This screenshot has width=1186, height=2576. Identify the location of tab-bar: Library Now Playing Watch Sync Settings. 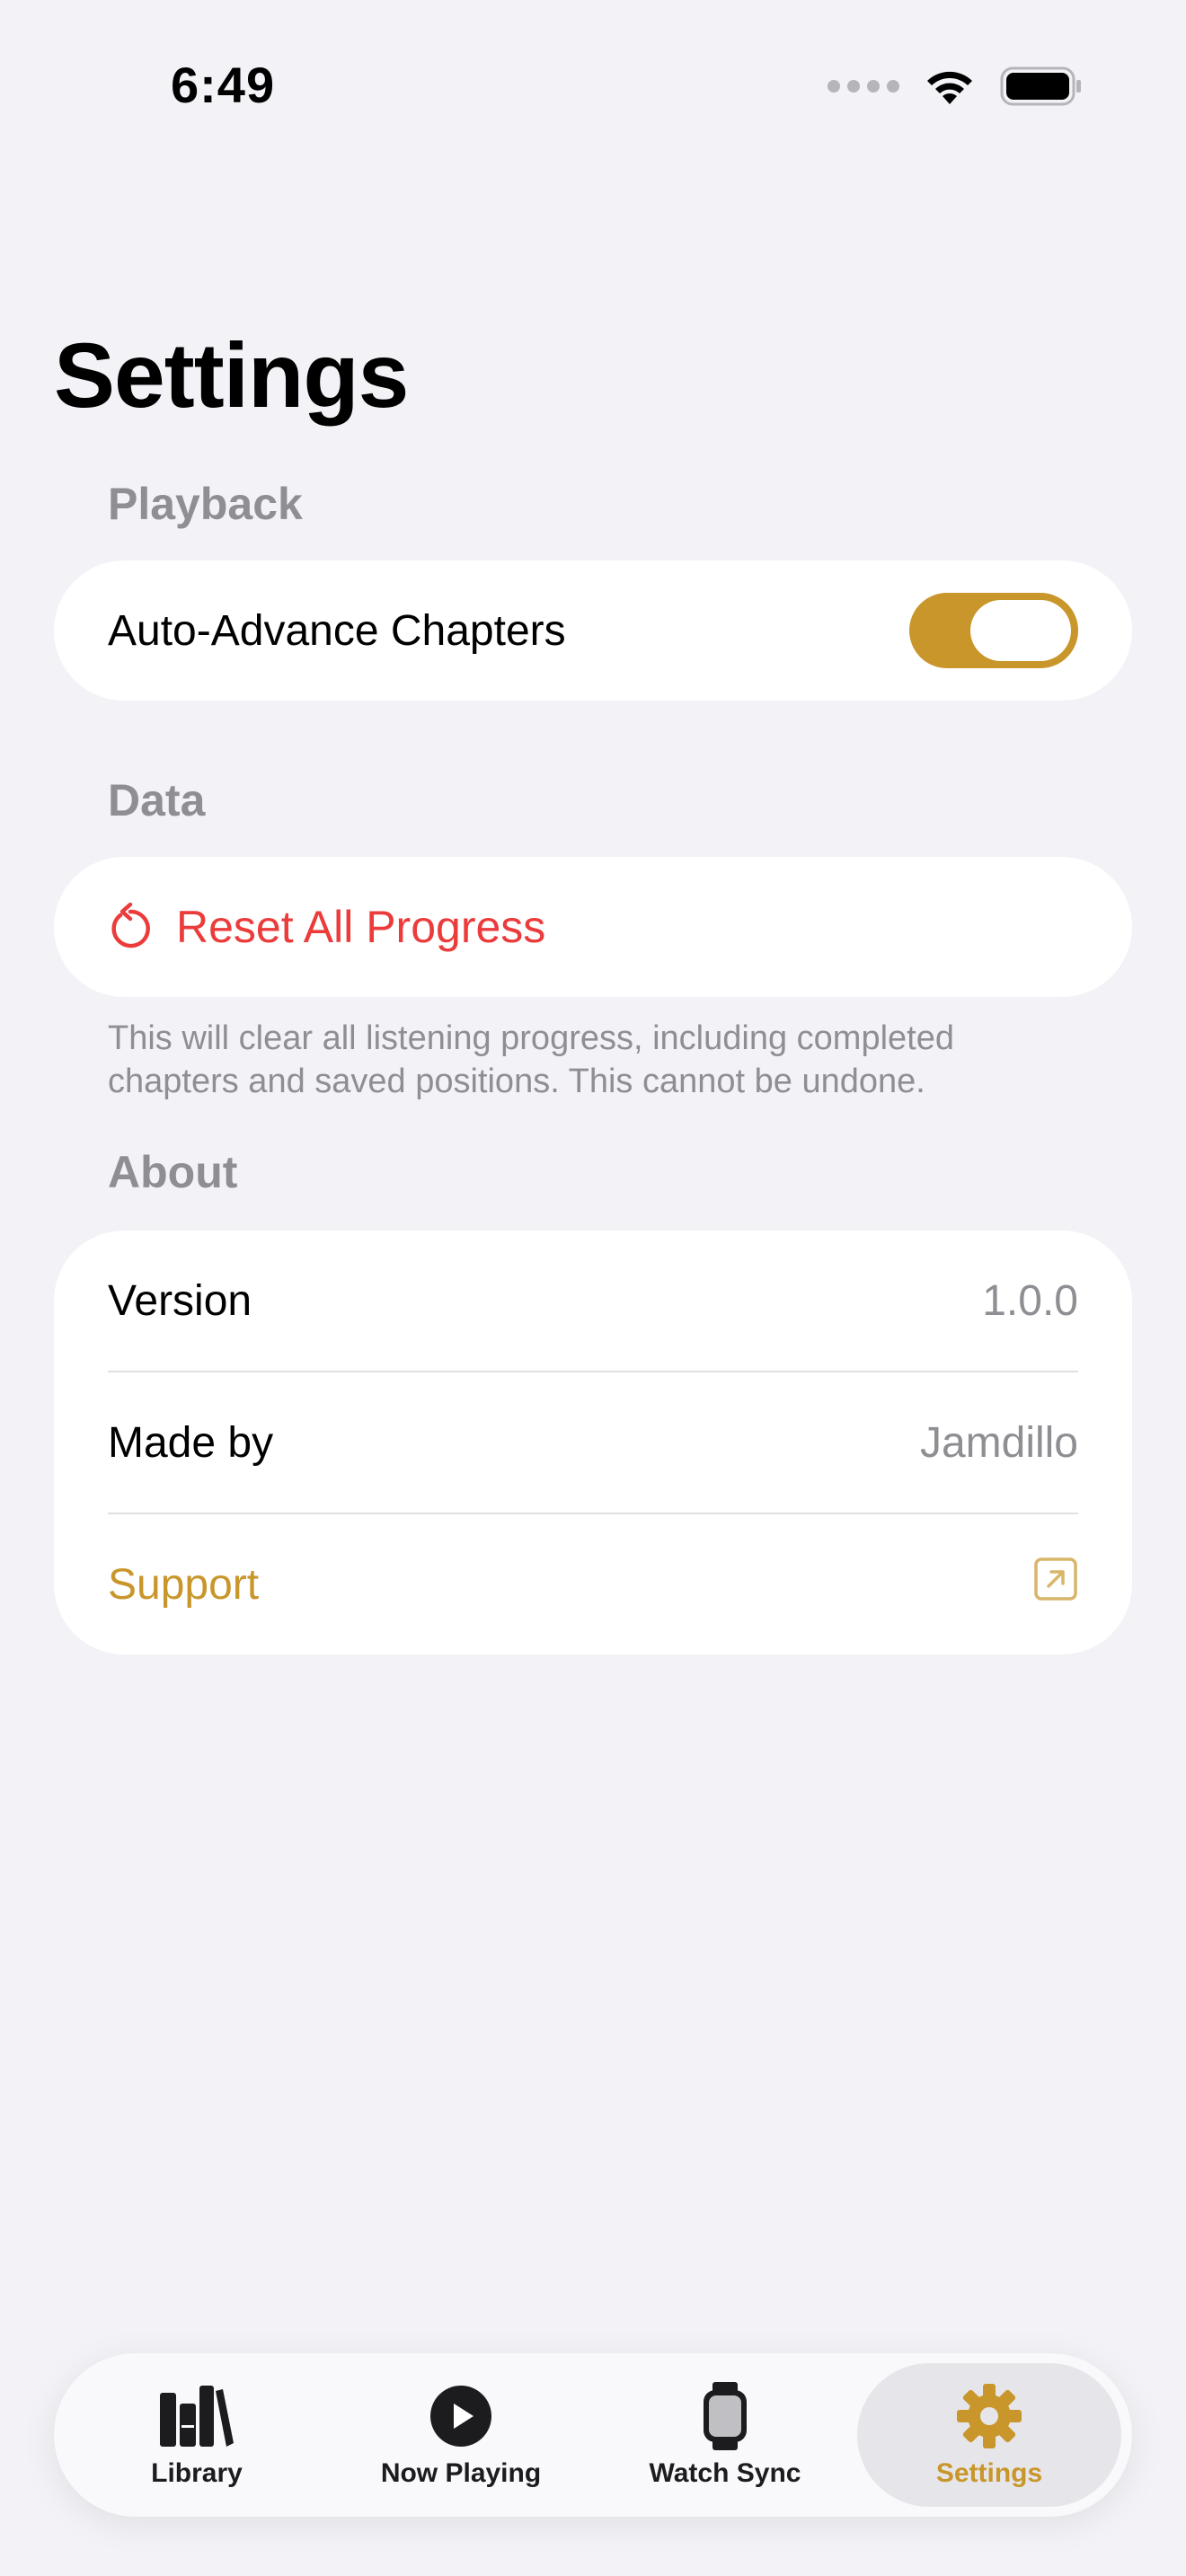
(593, 2435).